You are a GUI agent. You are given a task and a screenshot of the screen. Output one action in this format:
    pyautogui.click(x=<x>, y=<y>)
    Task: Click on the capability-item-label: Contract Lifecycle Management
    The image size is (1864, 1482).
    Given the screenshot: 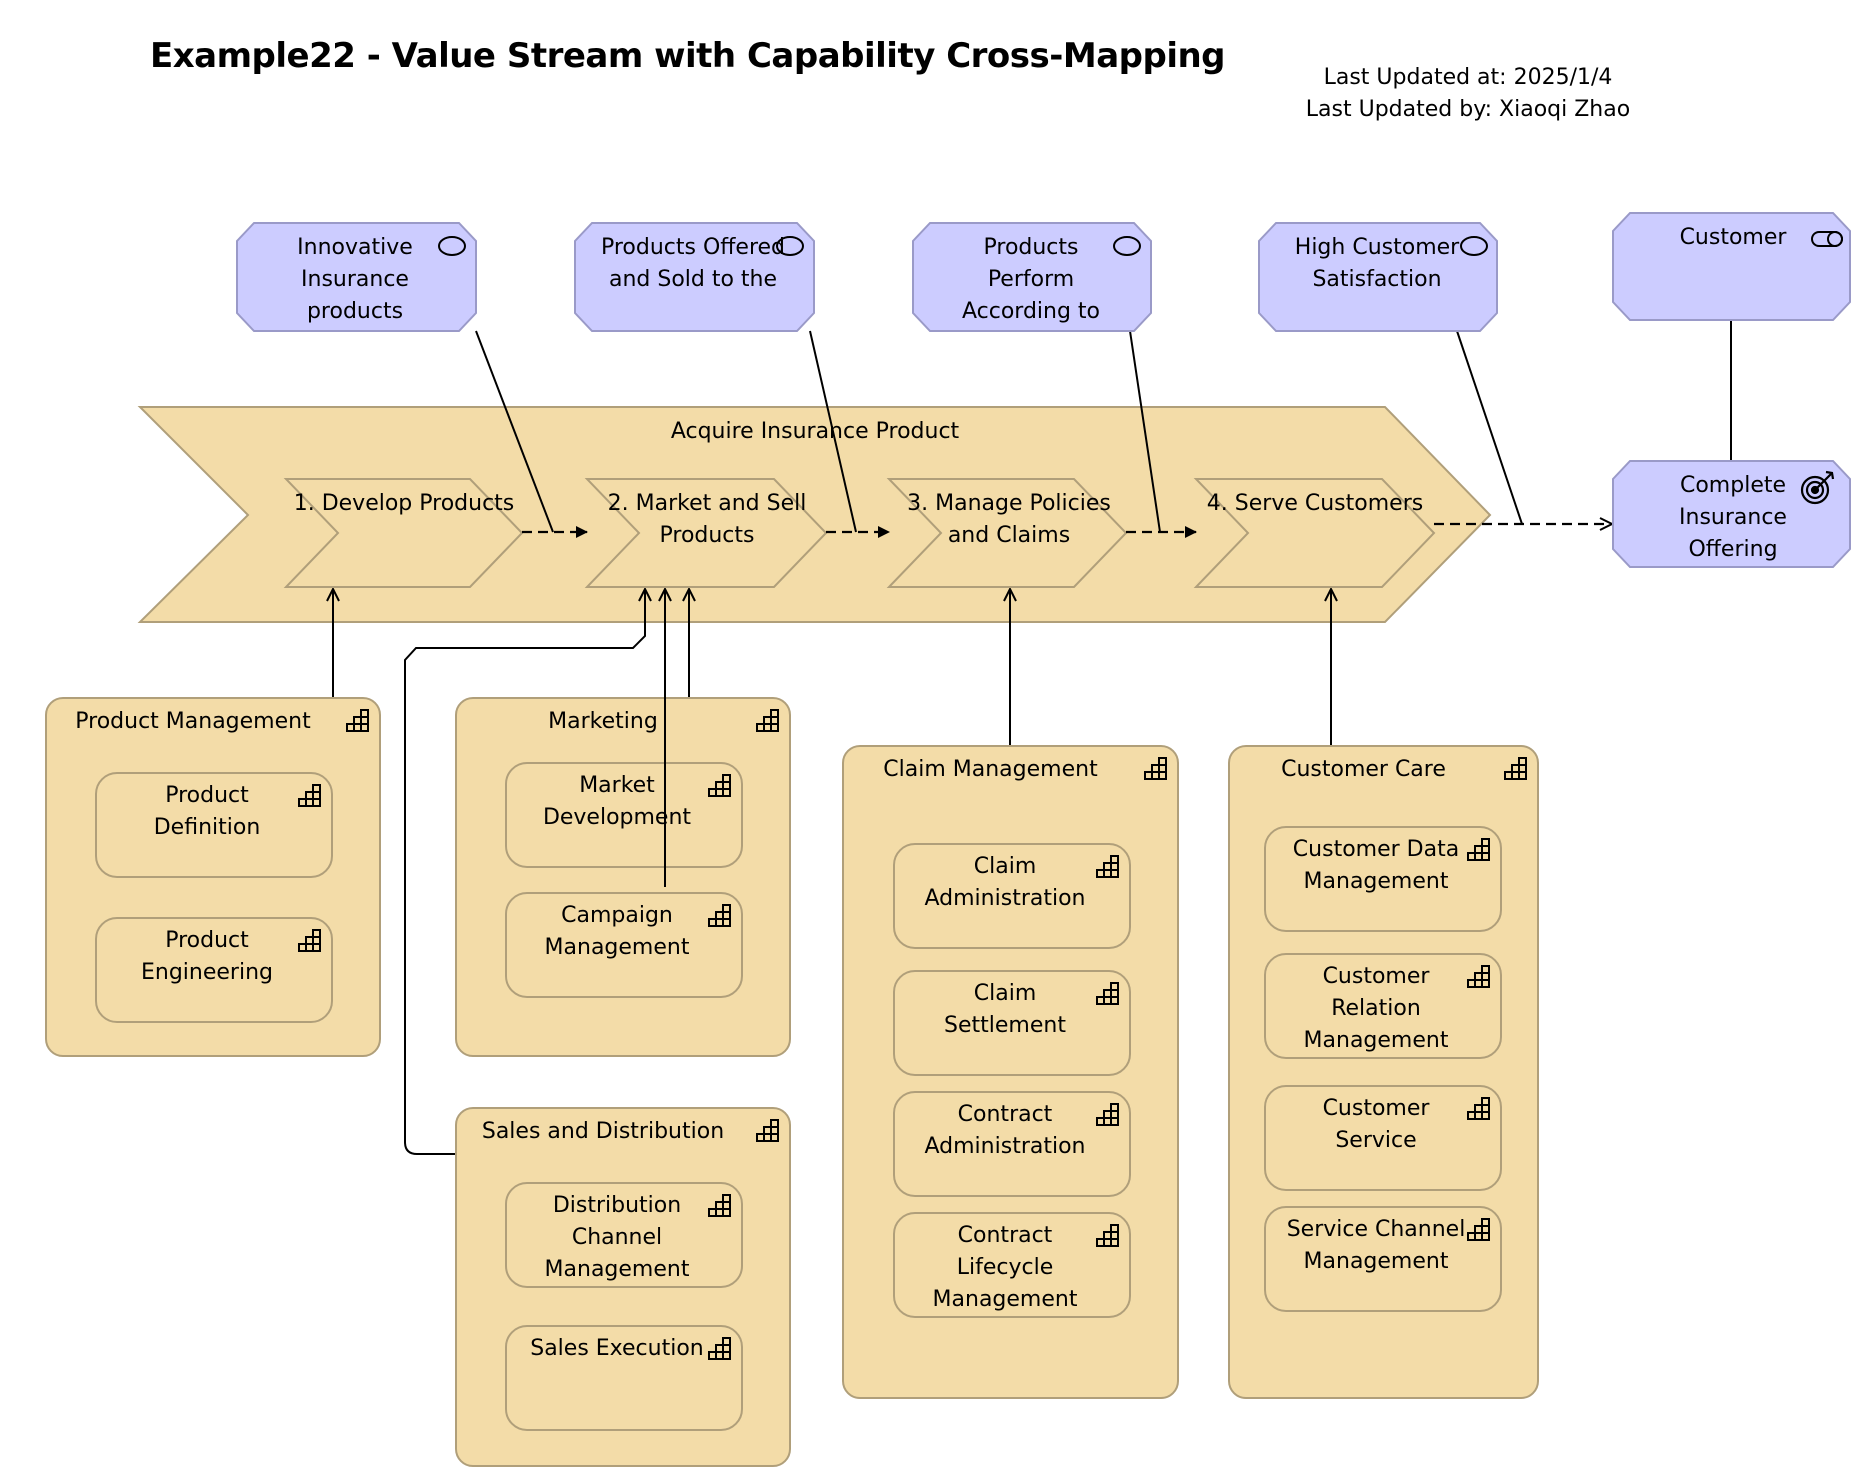 What is the action you would take?
    pyautogui.click(x=1005, y=1267)
    